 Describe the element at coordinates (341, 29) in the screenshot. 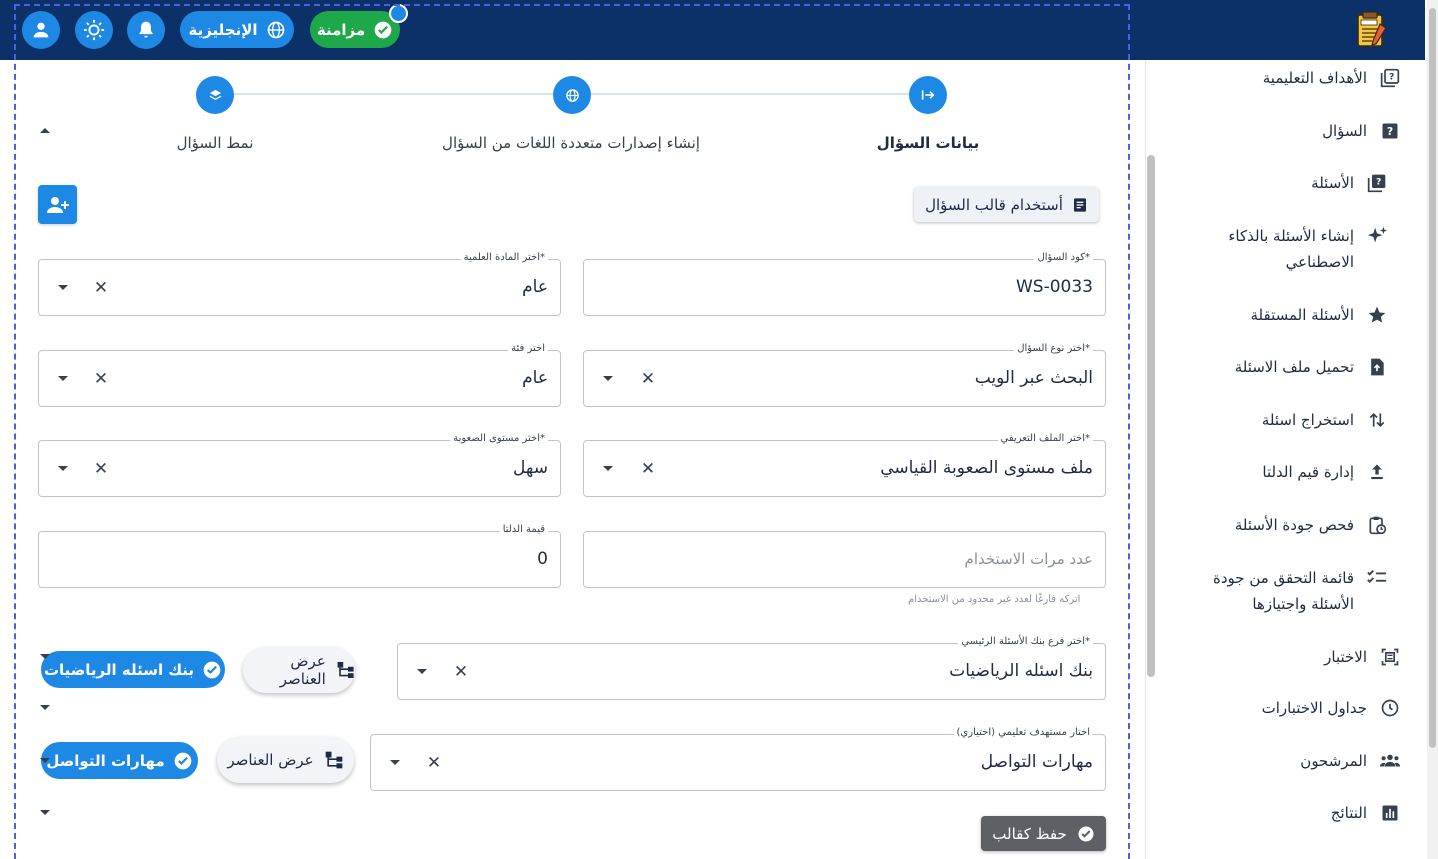

I see `sync-label: مزامنة` at that location.